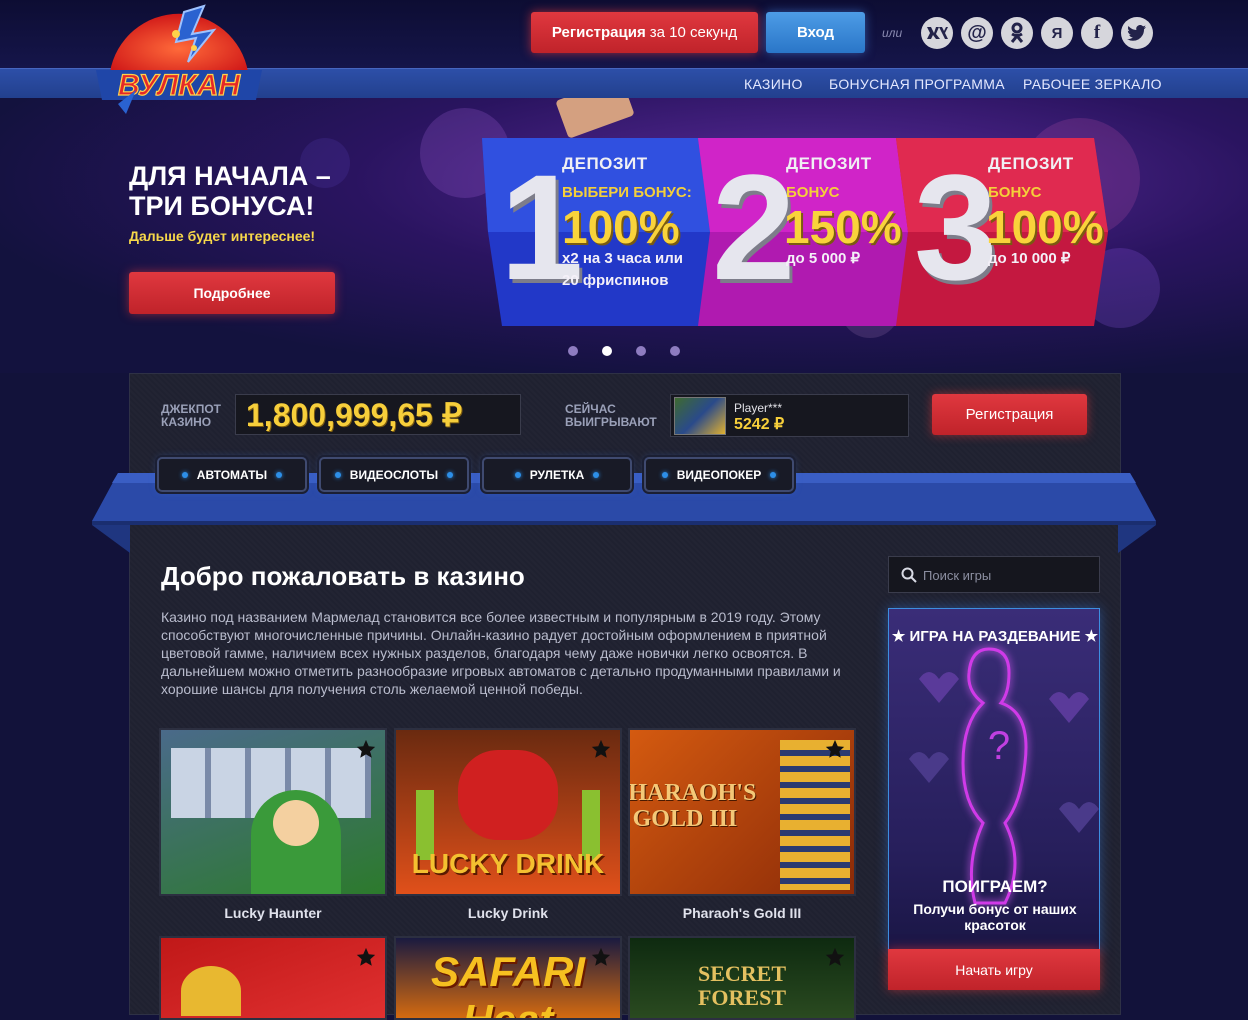 This screenshot has width=1248, height=1020. Describe the element at coordinates (615, 280) in the screenshot. I see `deposit-note-1b: 20 фриспинов` at that location.